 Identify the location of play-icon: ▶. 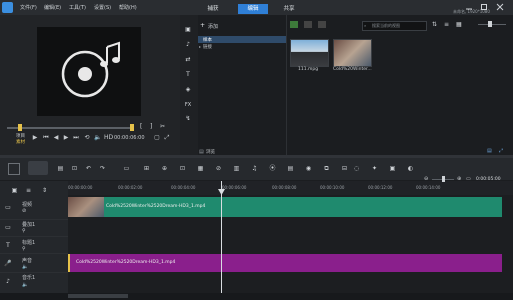
(35, 138).